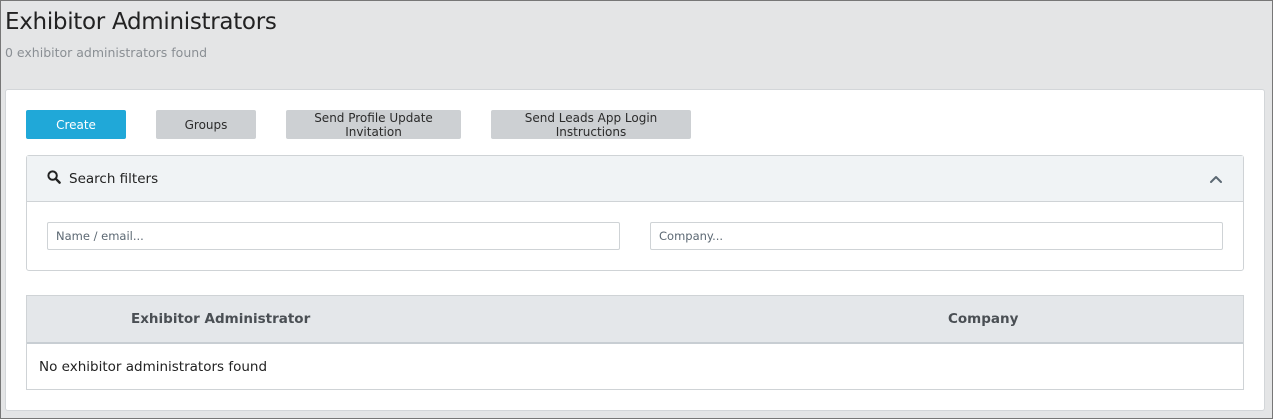  Describe the element at coordinates (76, 124) in the screenshot. I see `create-button: Create` at that location.